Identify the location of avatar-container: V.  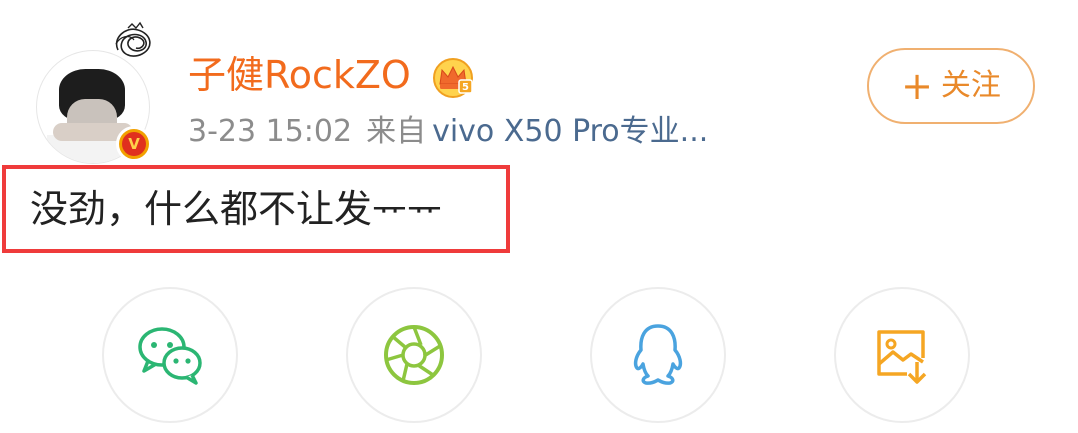
(94, 93).